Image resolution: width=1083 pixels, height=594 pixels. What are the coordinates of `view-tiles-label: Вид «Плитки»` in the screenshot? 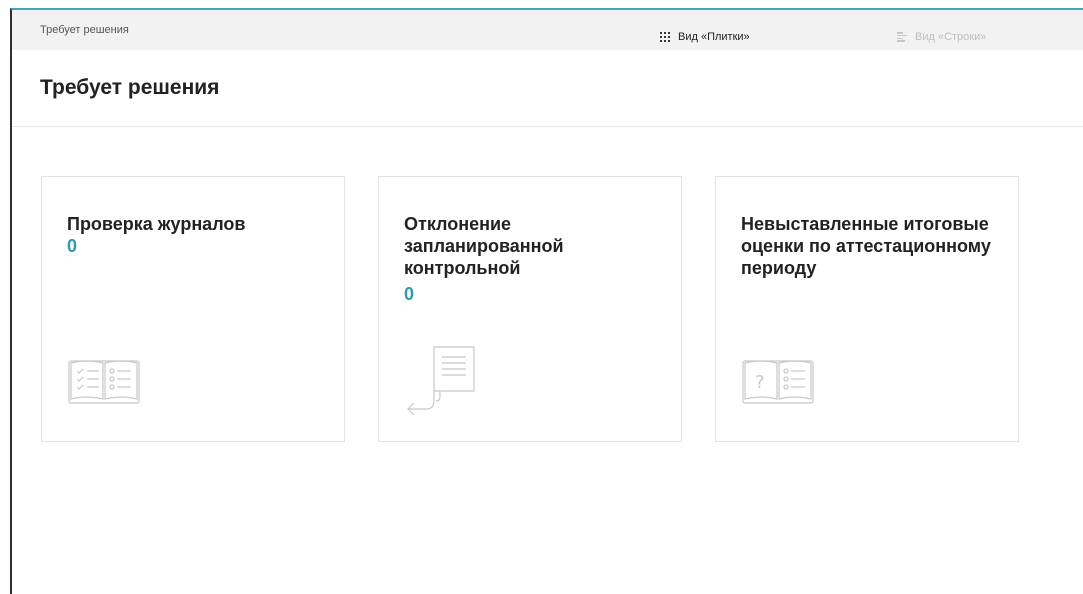 It's located at (714, 37).